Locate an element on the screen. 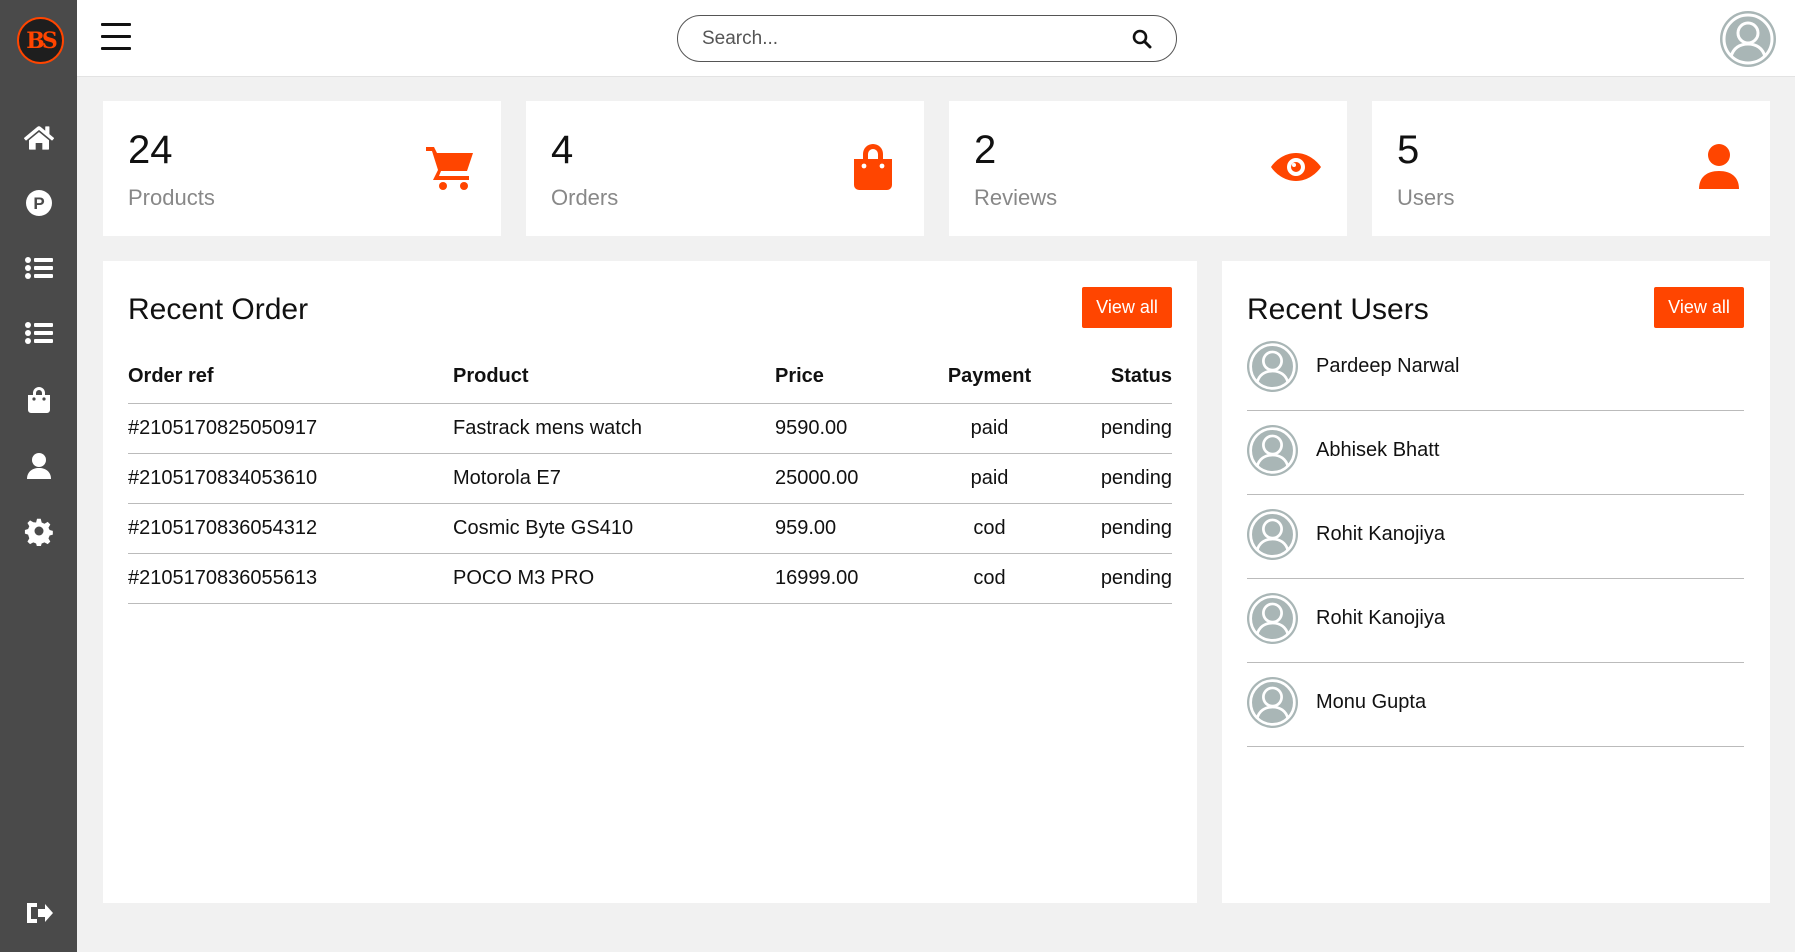  user-avatar is located at coordinates (1748, 39).